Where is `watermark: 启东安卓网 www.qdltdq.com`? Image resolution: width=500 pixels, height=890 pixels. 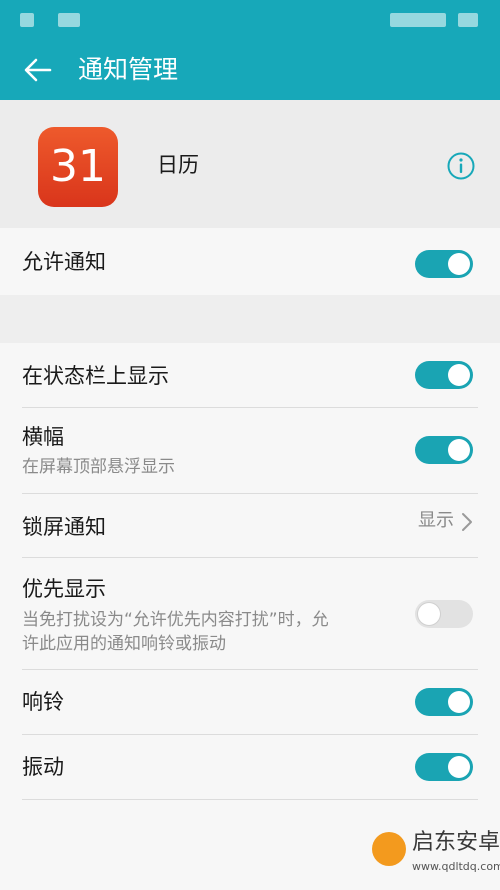 watermark: 启东安卓网 www.qdltdq.com is located at coordinates (435, 858).